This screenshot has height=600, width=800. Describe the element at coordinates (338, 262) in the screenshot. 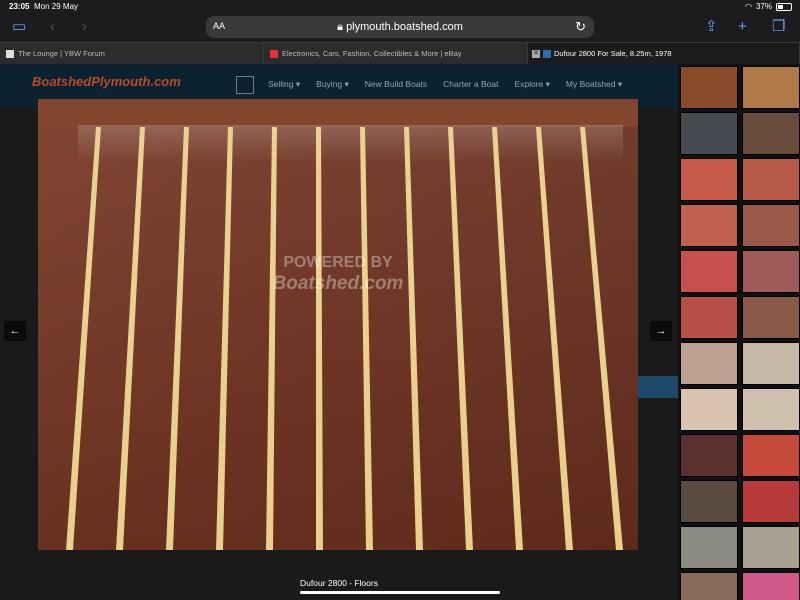

I see `watermark-line1: POWERED BY` at that location.